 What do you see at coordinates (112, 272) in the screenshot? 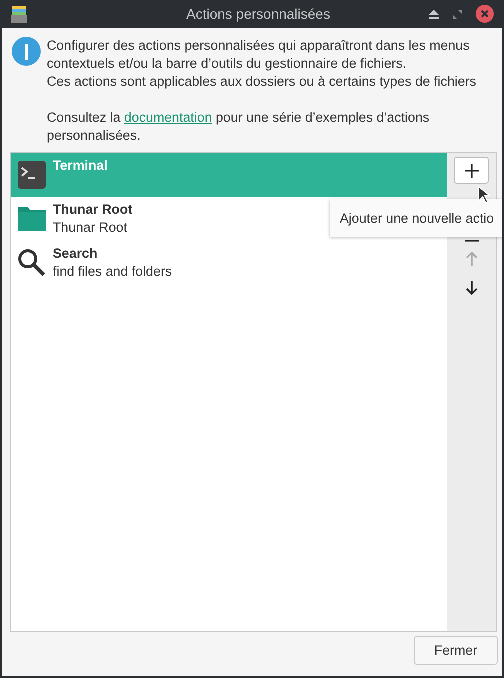
I see `action-description: find files and folders` at bounding box center [112, 272].